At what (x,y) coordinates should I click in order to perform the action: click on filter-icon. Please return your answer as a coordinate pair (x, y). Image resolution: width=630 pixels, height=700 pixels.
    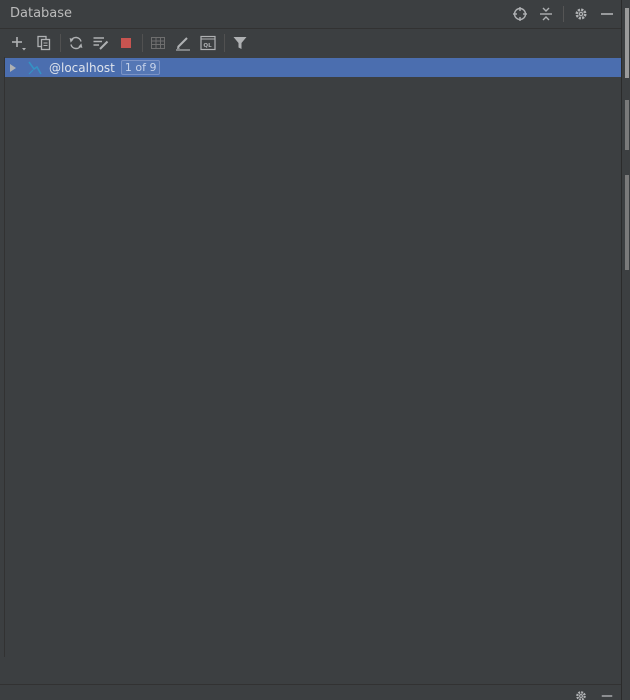
    Looking at the image, I should click on (240, 42).